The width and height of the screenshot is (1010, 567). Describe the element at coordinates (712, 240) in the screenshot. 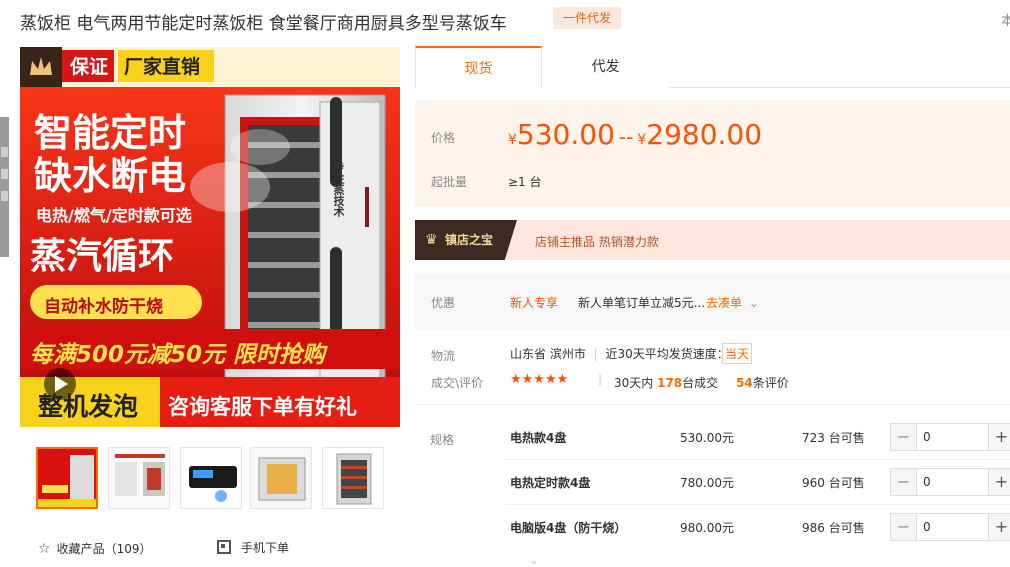

I see `store-treasure-bar: ♛ 镇店之宝` at that location.